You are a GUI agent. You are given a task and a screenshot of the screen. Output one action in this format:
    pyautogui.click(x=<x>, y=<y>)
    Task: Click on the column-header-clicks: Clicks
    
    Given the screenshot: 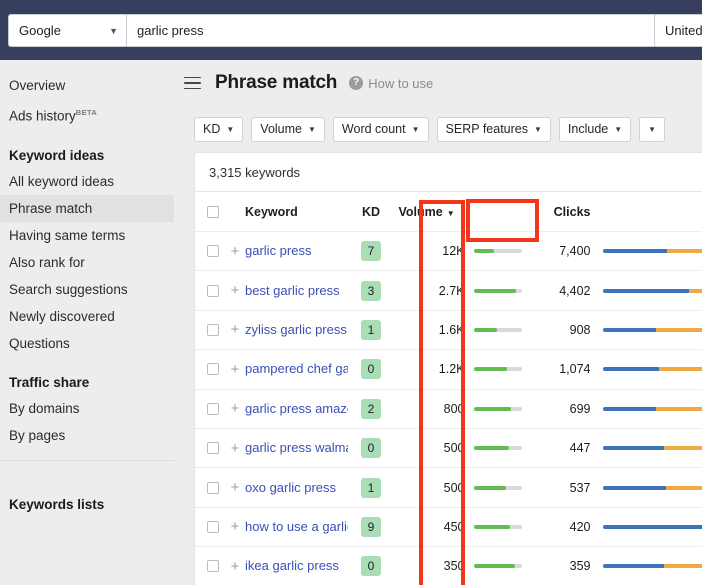 What is the action you would take?
    pyautogui.click(x=560, y=212)
    